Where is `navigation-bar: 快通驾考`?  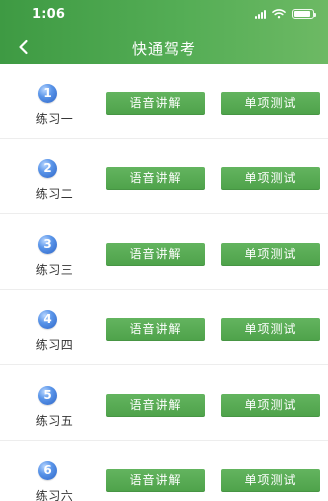 navigation-bar: 快通驾考 is located at coordinates (164, 47).